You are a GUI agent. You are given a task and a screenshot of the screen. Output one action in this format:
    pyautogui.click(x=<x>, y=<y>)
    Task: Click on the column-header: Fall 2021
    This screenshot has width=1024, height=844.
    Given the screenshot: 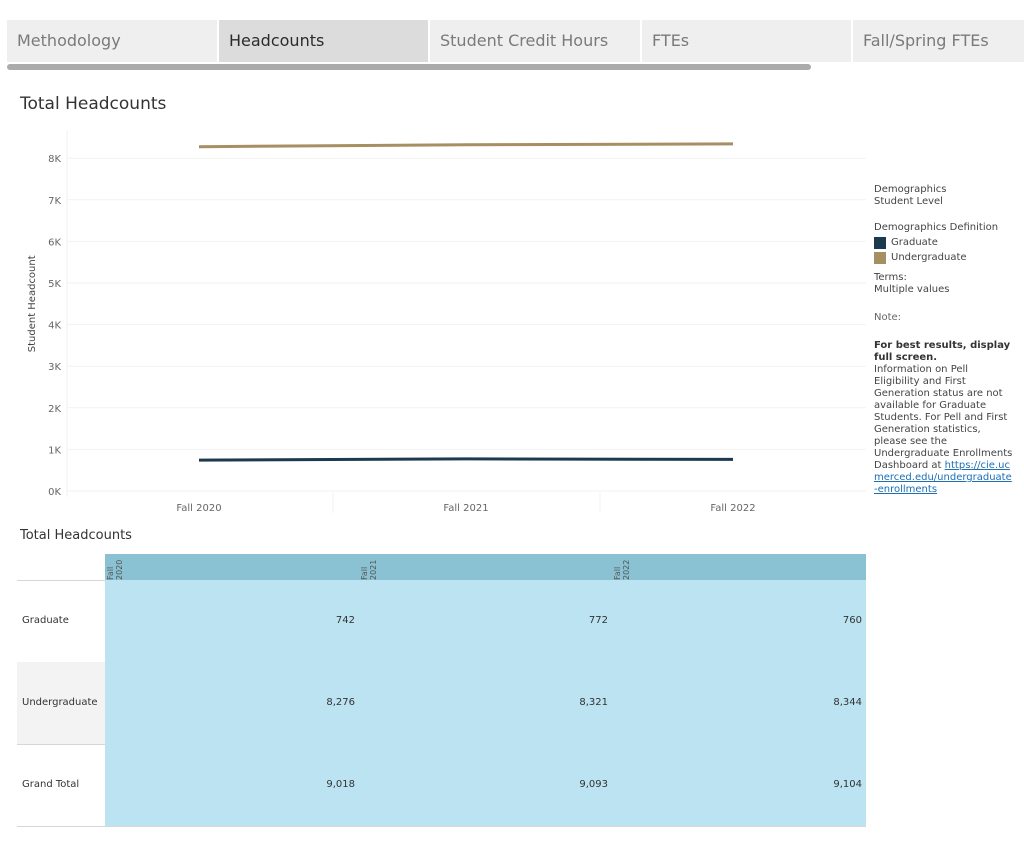 What is the action you would take?
    pyautogui.click(x=369, y=569)
    